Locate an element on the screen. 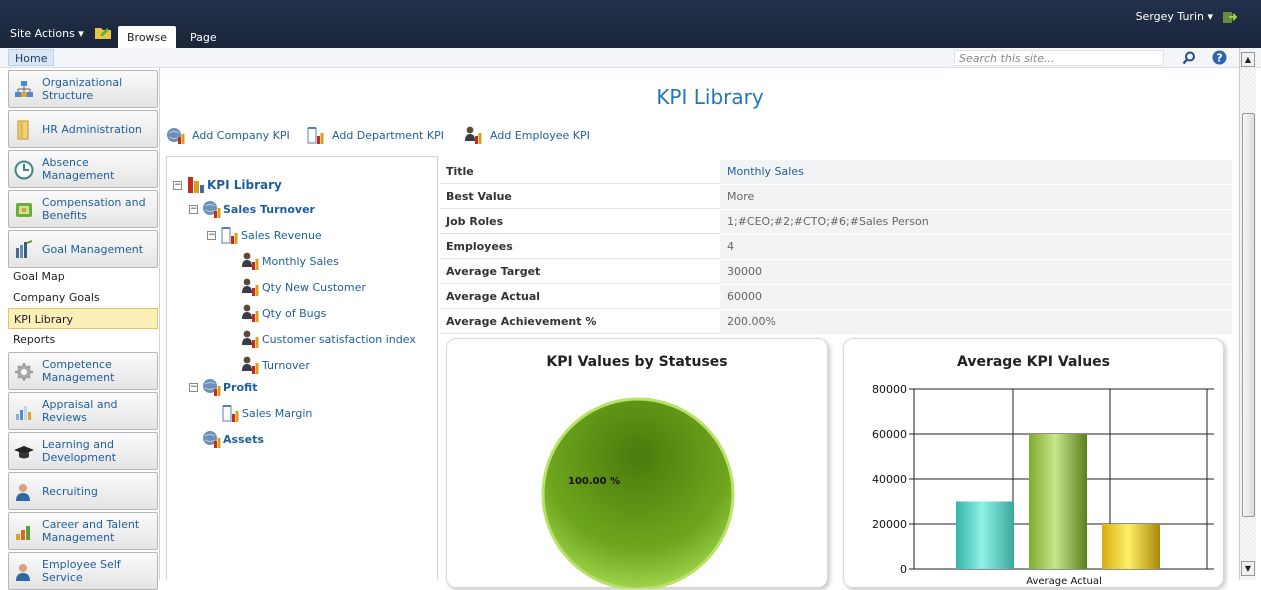 This screenshot has width=1261, height=590. scrollbar-thumb is located at coordinates (1248, 315).